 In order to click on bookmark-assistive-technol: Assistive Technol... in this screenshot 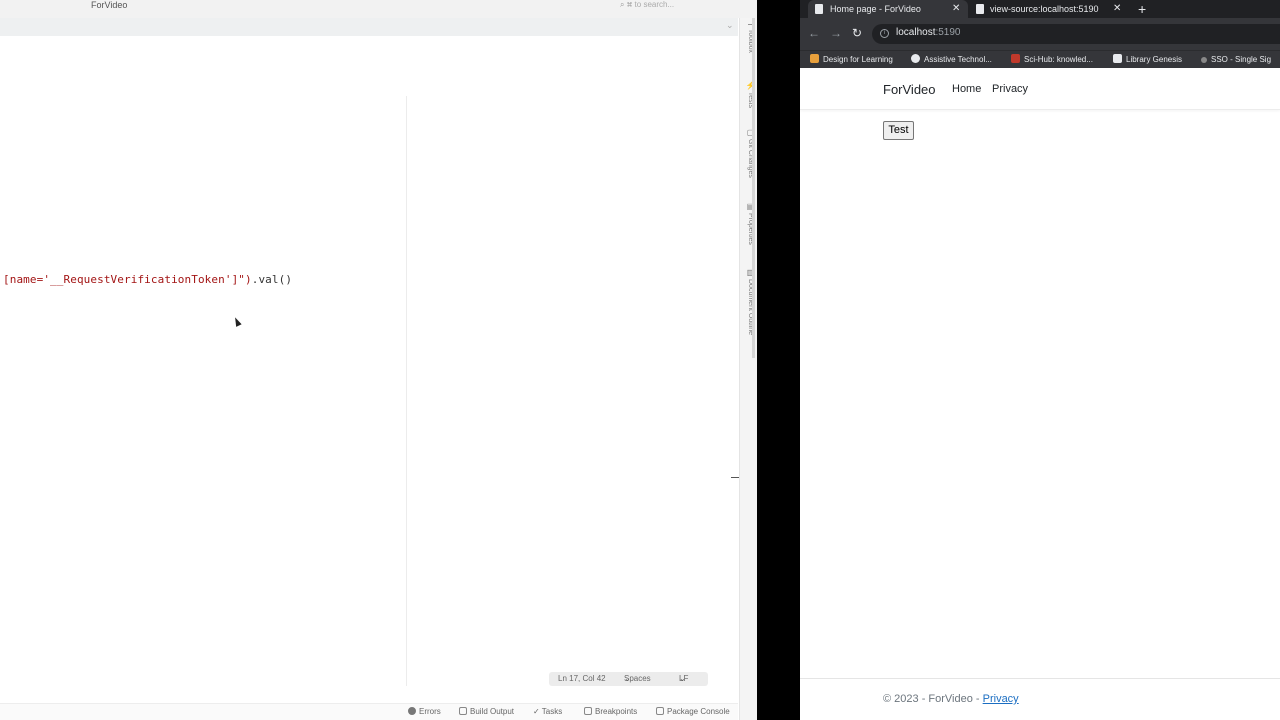, I will do `click(951, 59)`.